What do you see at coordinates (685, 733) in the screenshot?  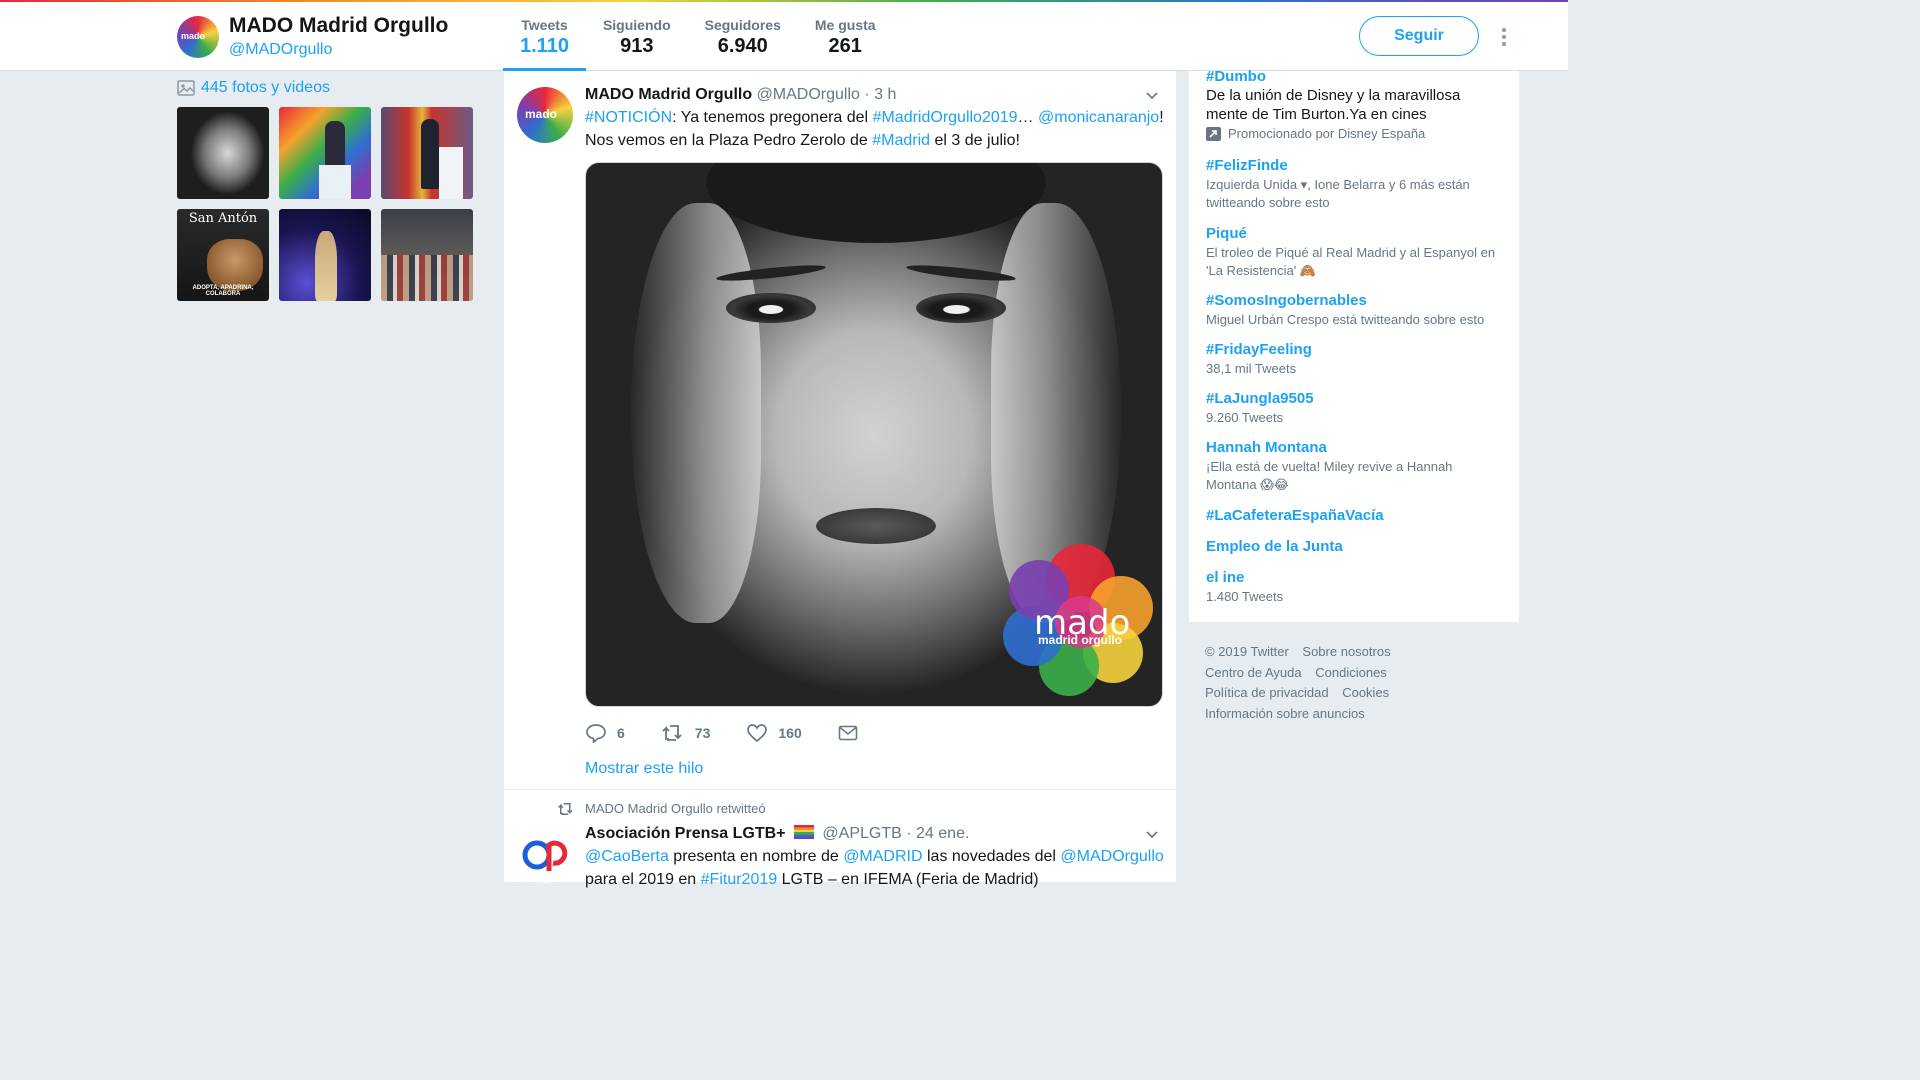 I see `retweet-button: 73` at bounding box center [685, 733].